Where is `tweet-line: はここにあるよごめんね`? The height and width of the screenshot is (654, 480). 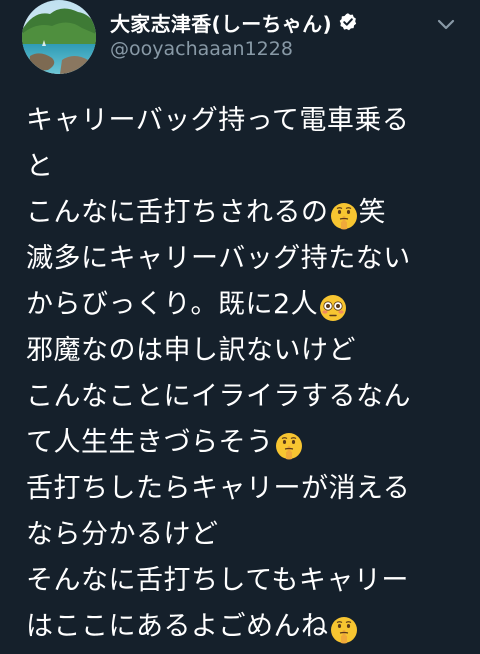
tweet-line: はここにあるよごめんね is located at coordinates (246, 627).